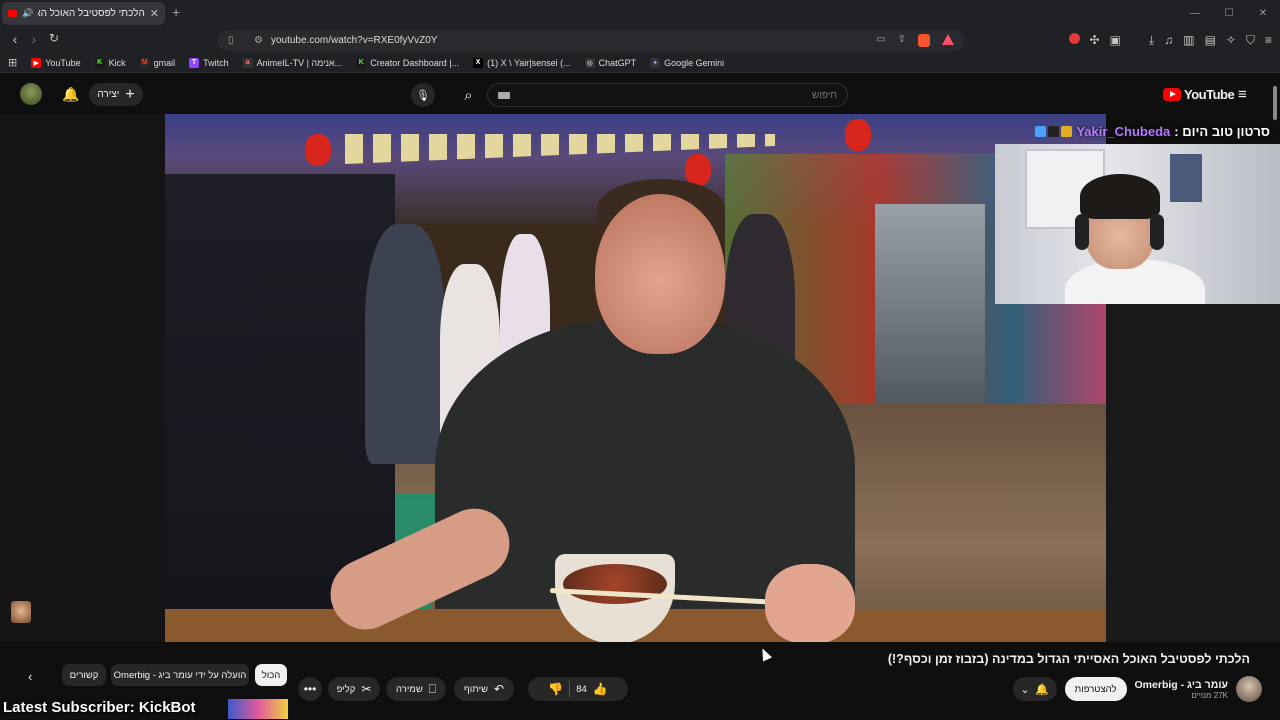 The image size is (1280, 720). Describe the element at coordinates (902, 40) in the screenshot. I see `share-page-icon: ⇪` at that location.